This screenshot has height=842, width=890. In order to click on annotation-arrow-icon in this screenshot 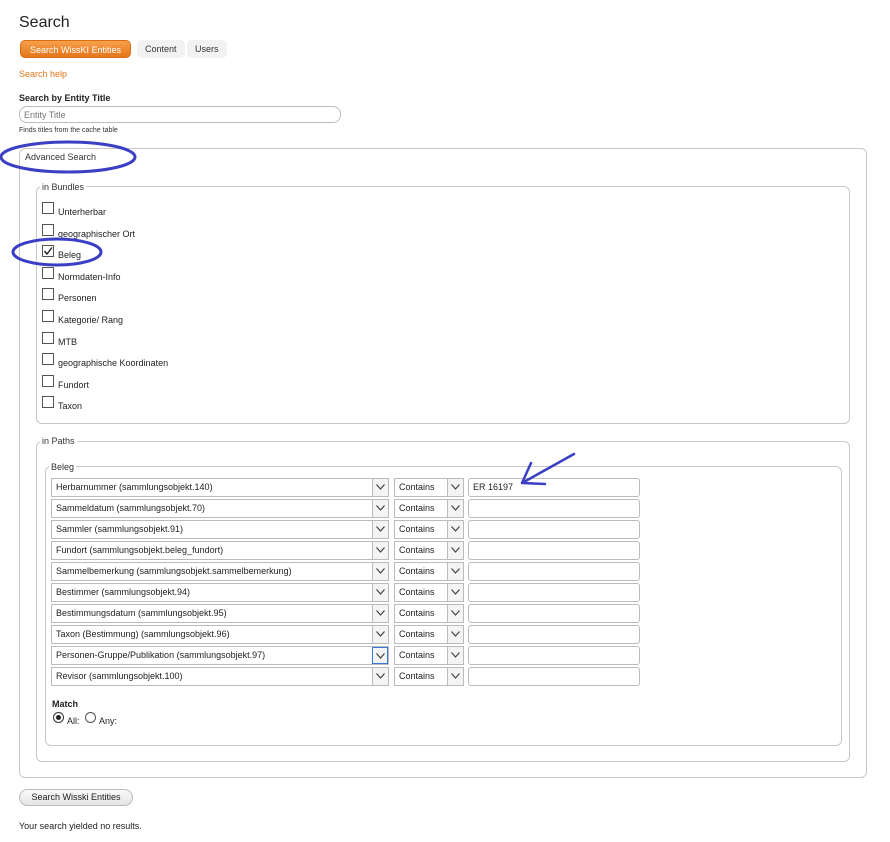, I will do `click(548, 469)`.